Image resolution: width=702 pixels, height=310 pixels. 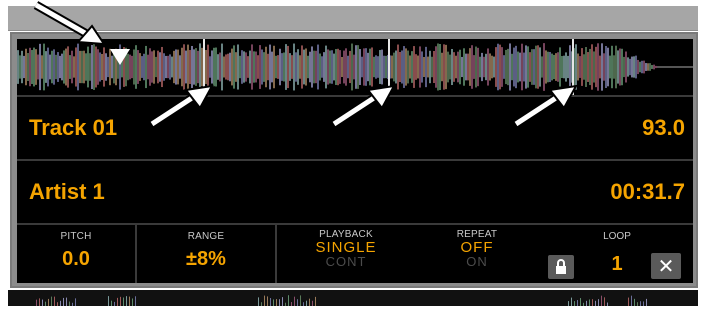 What do you see at coordinates (206, 236) in the screenshot?
I see `range-label: RANGE` at bounding box center [206, 236].